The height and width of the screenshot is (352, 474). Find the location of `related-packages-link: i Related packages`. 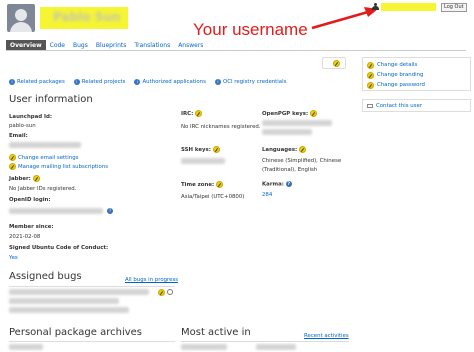

related-packages-link: i Related packages is located at coordinates (37, 82).